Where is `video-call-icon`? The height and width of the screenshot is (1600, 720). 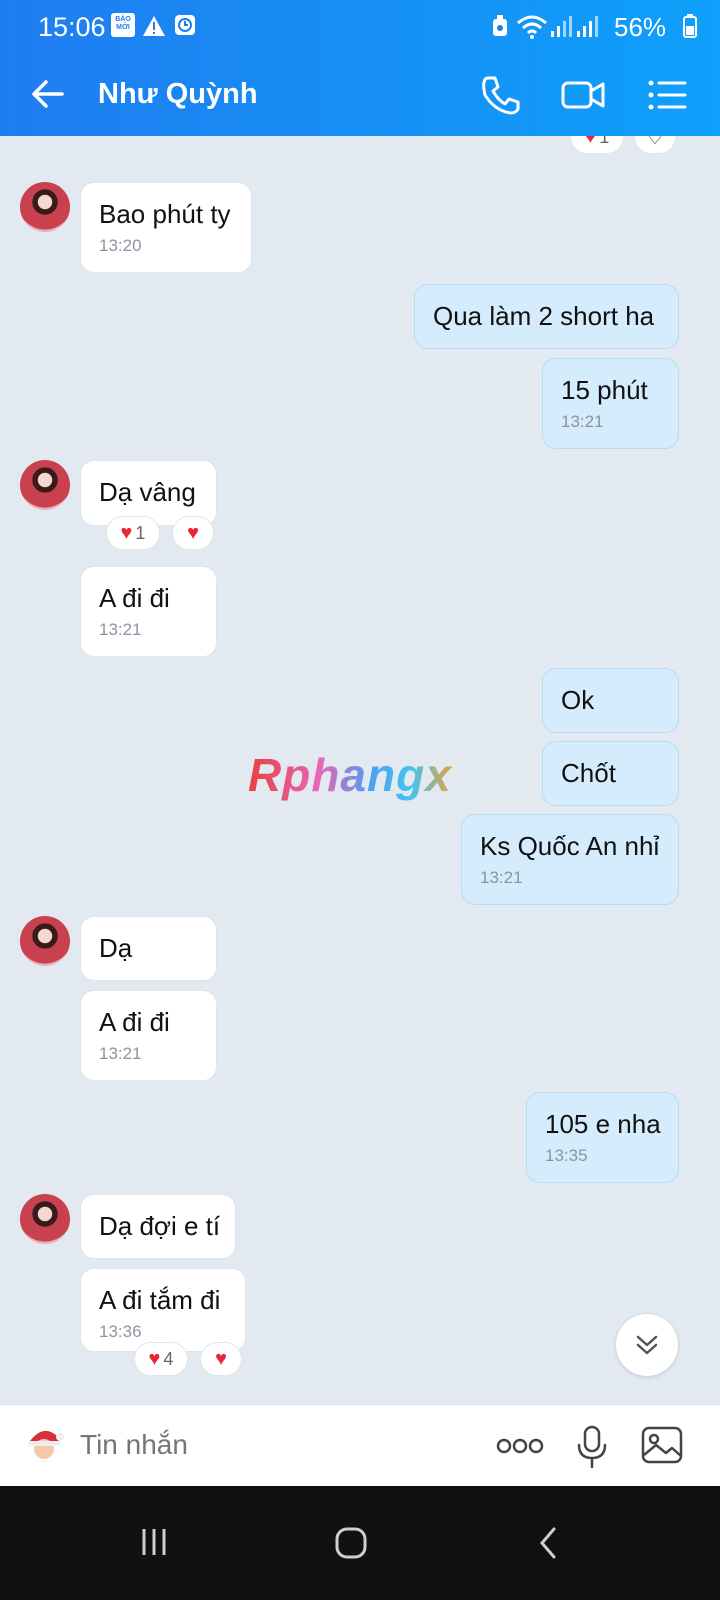
video-call-icon is located at coordinates (583, 95).